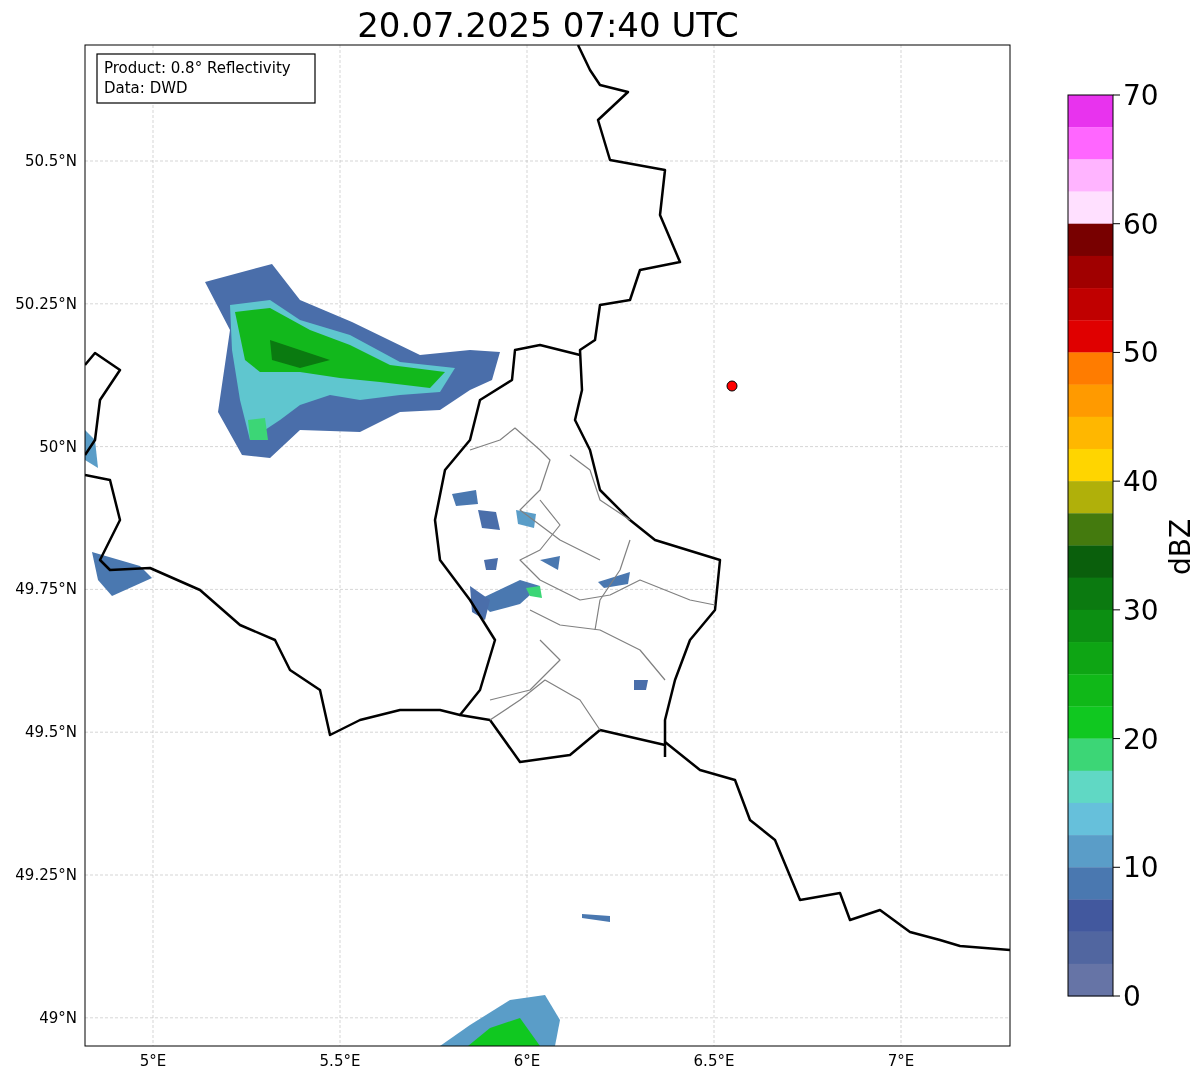 The height and width of the screenshot is (1081, 1202). I want to click on colorbar-tick-label: 50, so click(1141, 353).